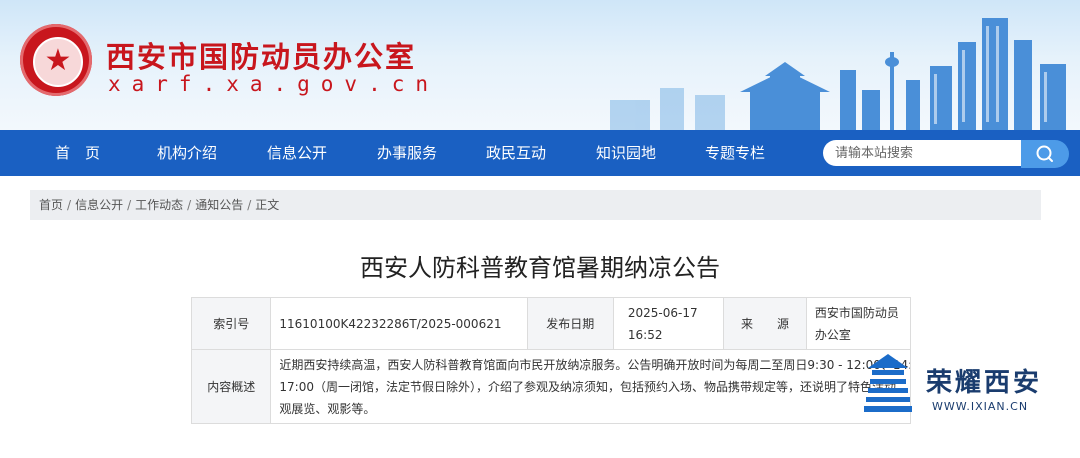 Image resolution: width=1080 pixels, height=458 pixels. I want to click on breadcrumb-current: 正文, so click(267, 205).